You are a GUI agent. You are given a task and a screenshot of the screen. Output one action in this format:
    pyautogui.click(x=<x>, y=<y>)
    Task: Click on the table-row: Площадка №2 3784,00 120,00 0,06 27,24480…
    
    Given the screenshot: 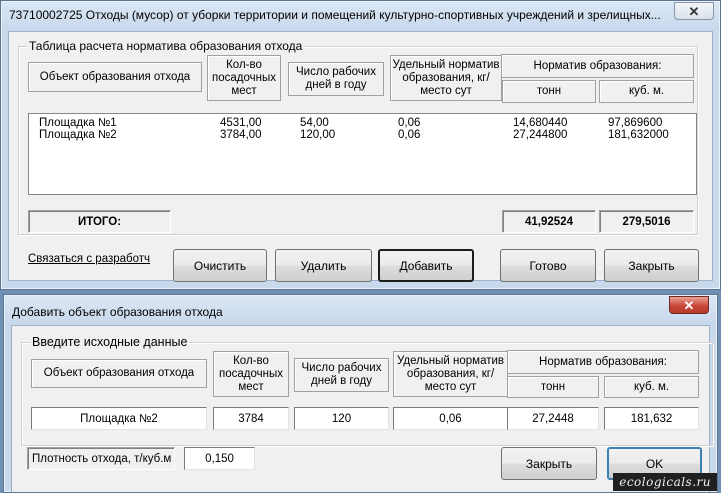 What is the action you would take?
    pyautogui.click(x=362, y=135)
    